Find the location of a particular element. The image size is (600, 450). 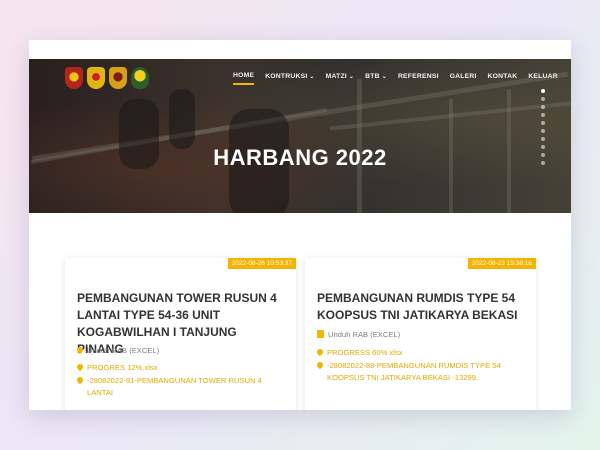

nav-item-keluar: KELUAR is located at coordinates (543, 78).